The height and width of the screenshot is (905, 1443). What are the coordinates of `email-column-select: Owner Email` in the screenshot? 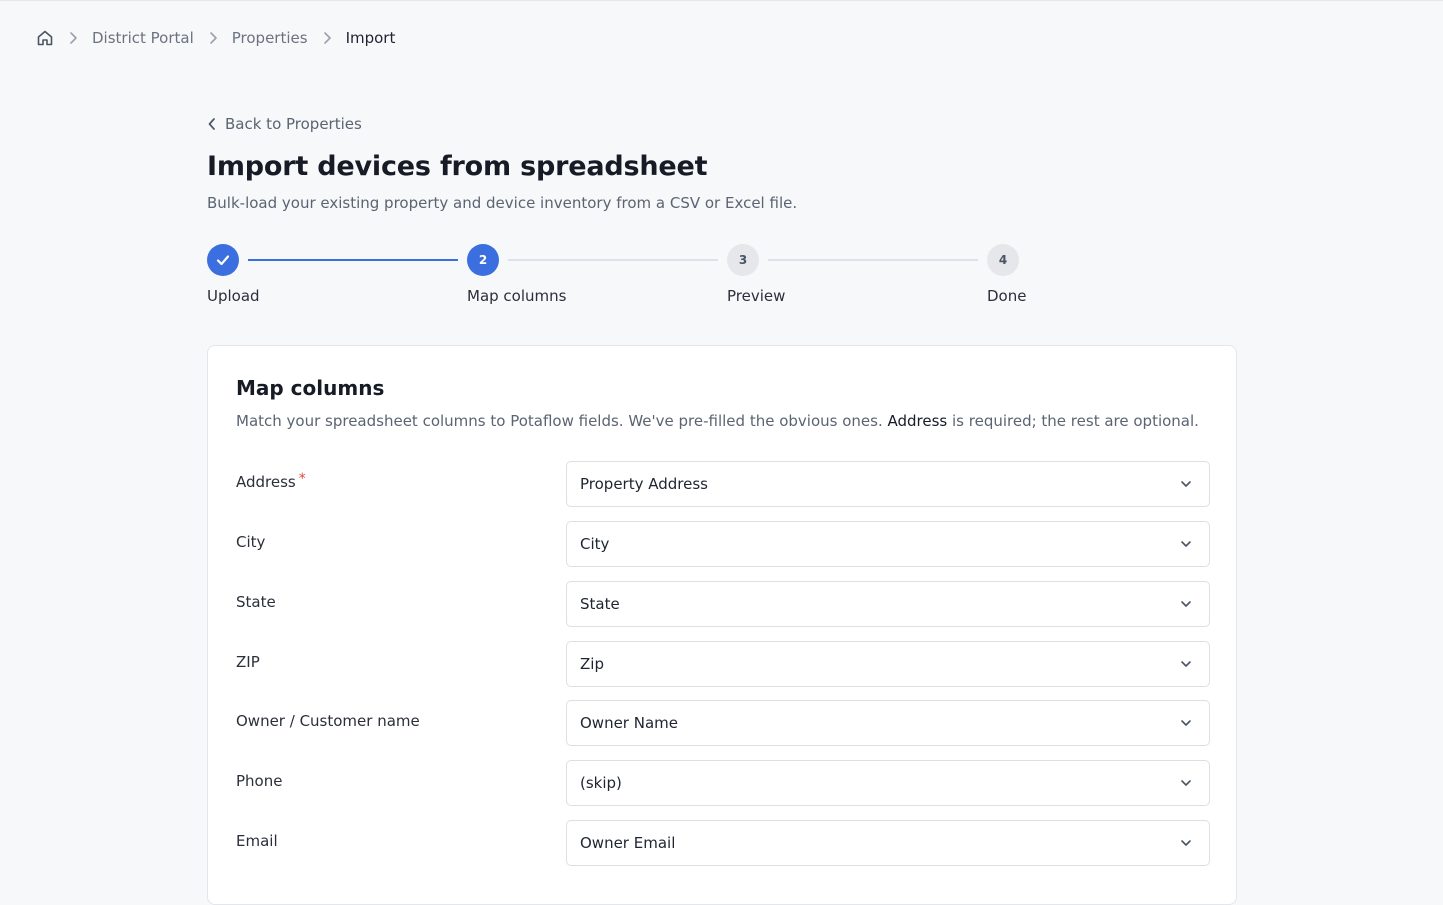 It's located at (888, 843).